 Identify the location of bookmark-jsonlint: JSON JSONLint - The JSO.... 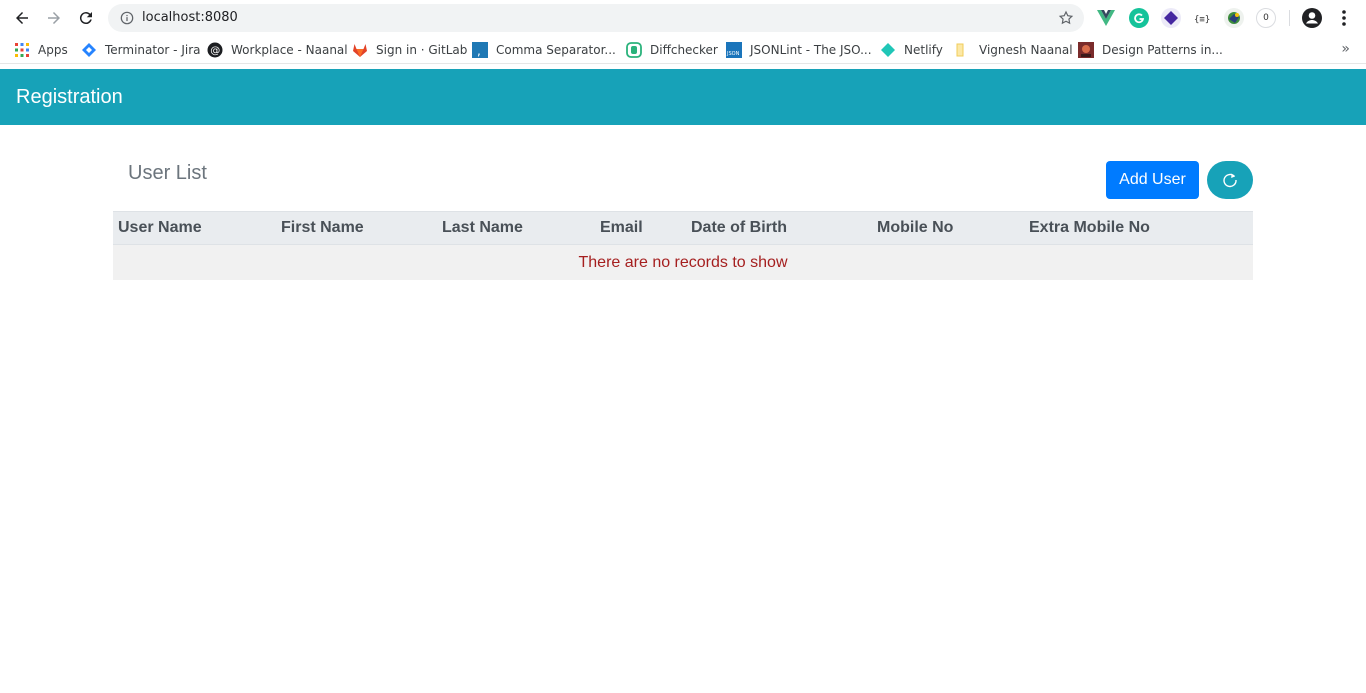
(799, 50).